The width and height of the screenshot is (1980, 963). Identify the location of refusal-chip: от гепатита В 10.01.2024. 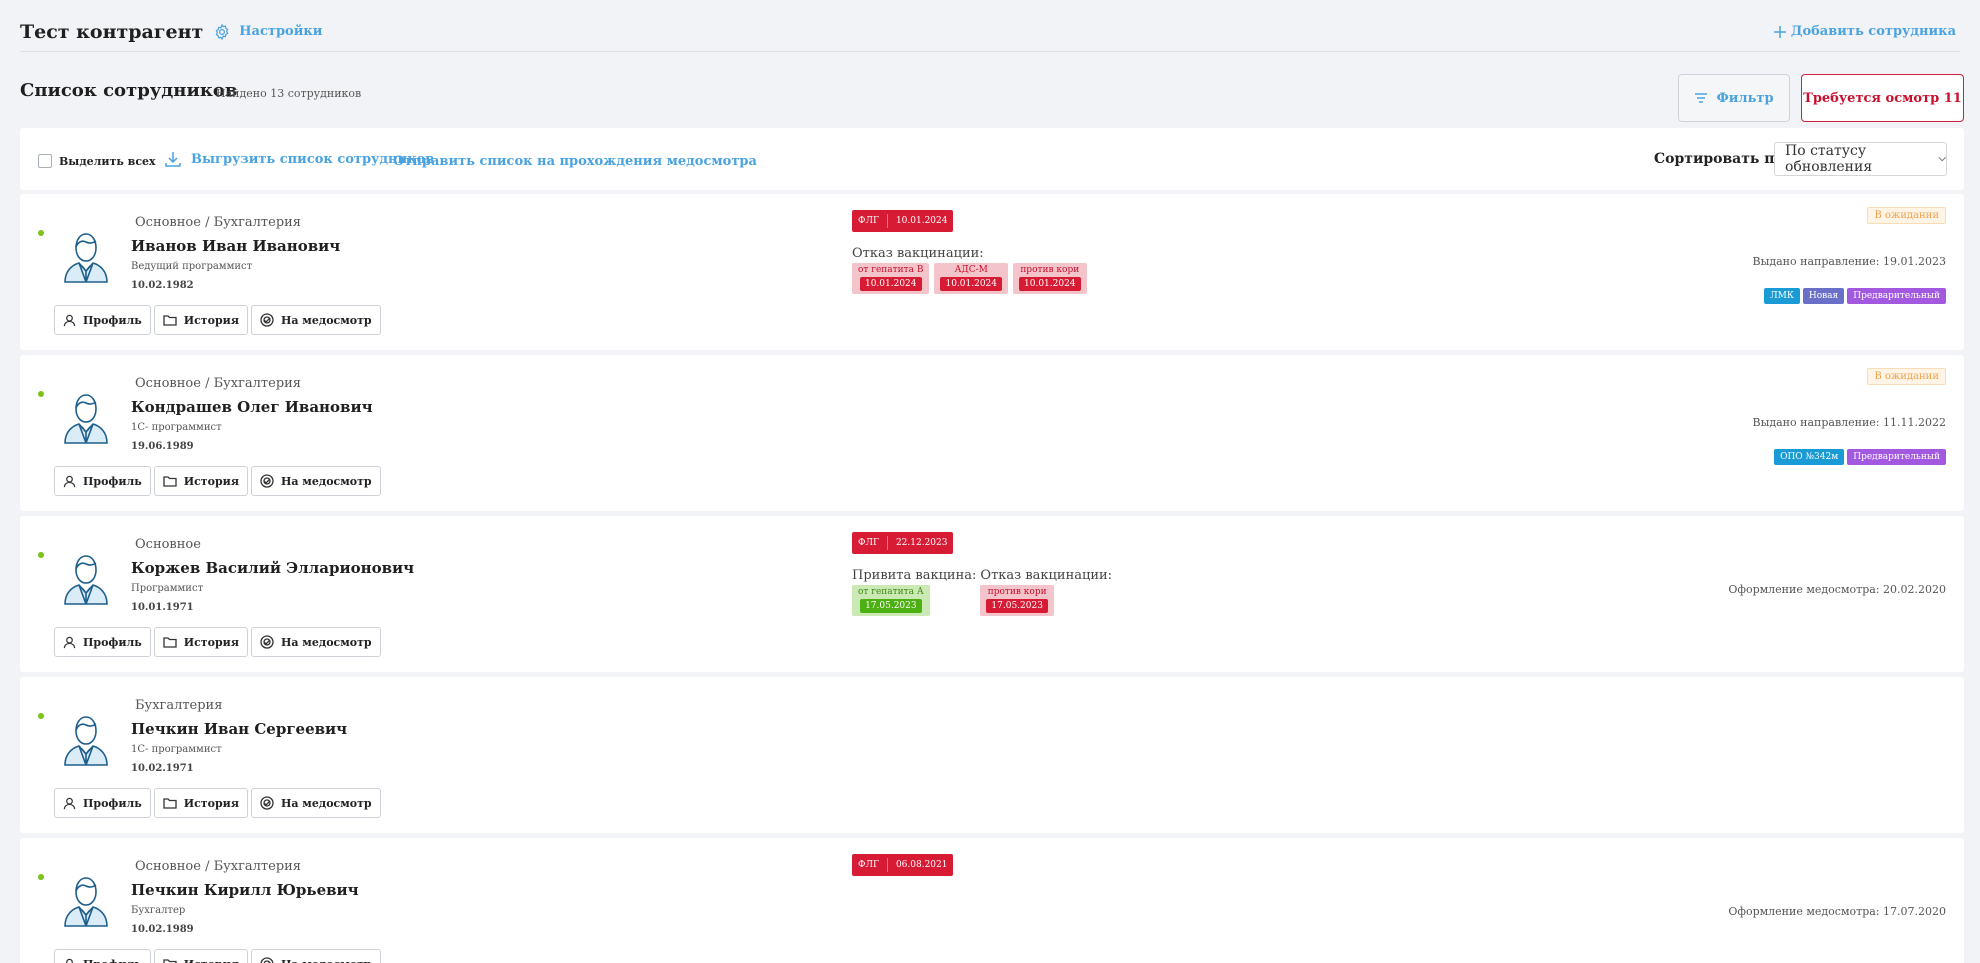
(891, 278).